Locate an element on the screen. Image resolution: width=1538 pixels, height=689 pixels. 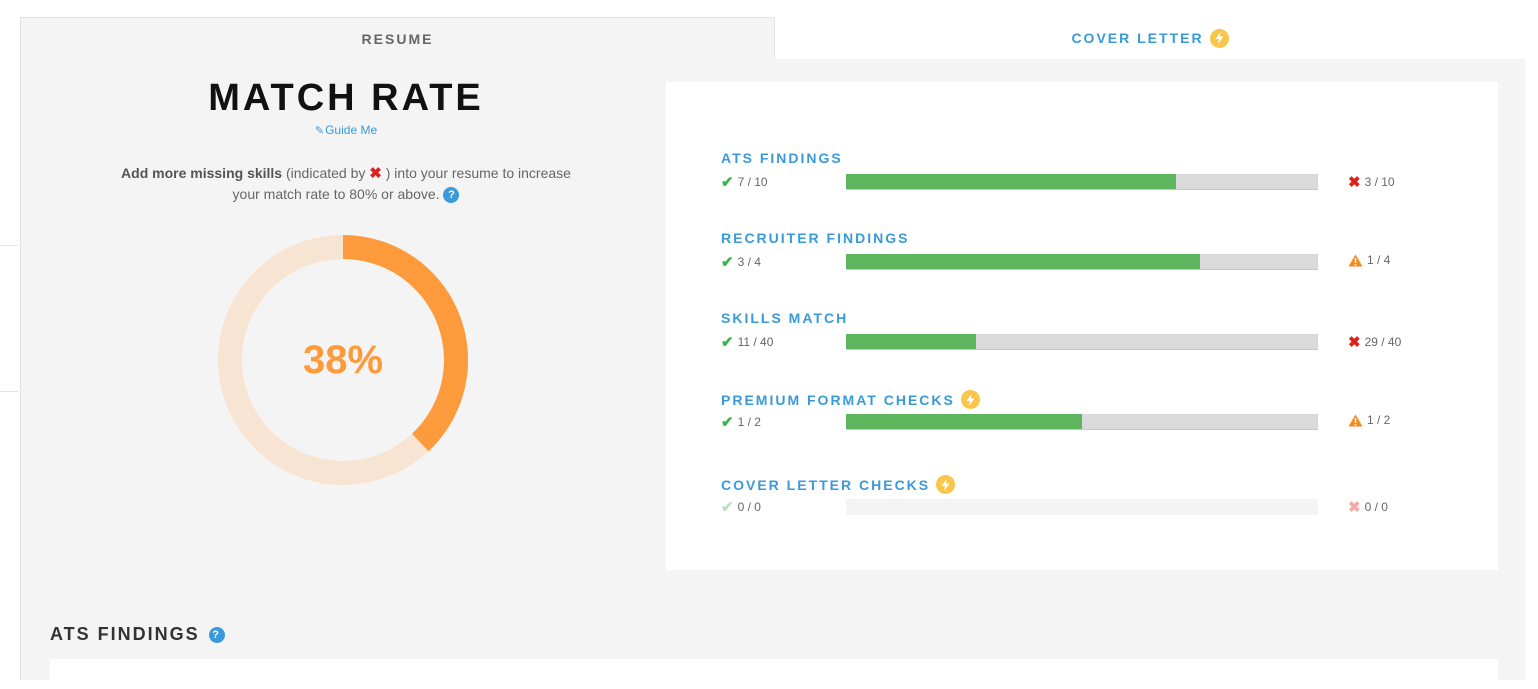
section-title-ats-findings: ATS FINDINGS ? is located at coordinates (137, 634).